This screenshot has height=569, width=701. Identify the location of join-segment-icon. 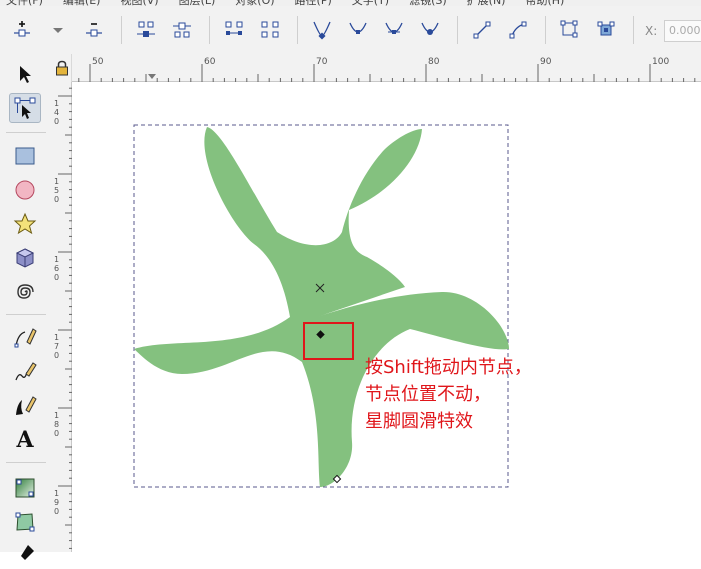
(234, 30).